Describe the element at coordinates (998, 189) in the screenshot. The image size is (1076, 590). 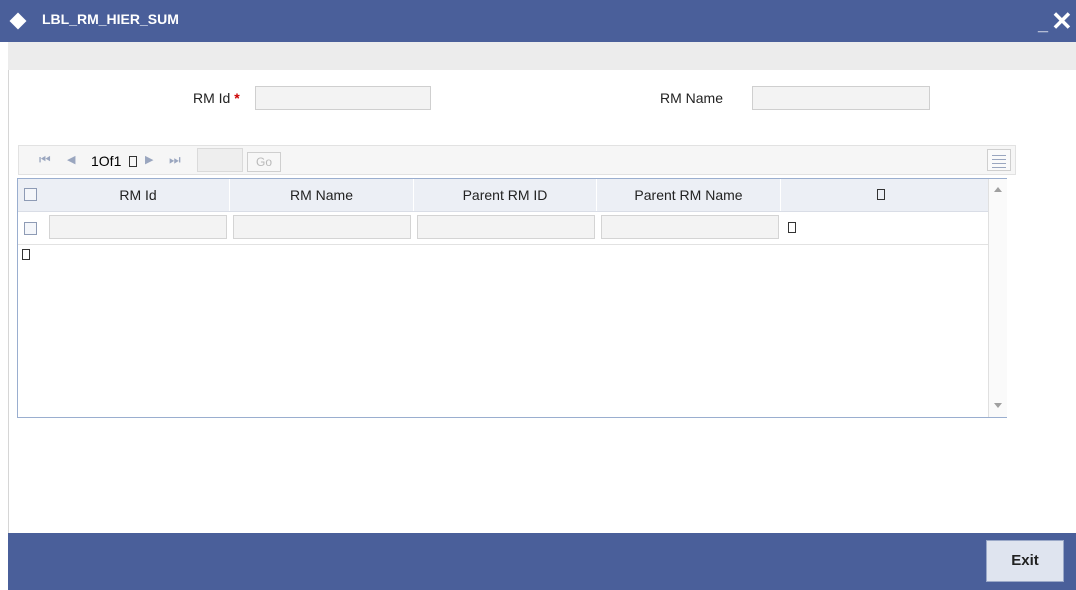
I see `scroll-up-icon` at that location.